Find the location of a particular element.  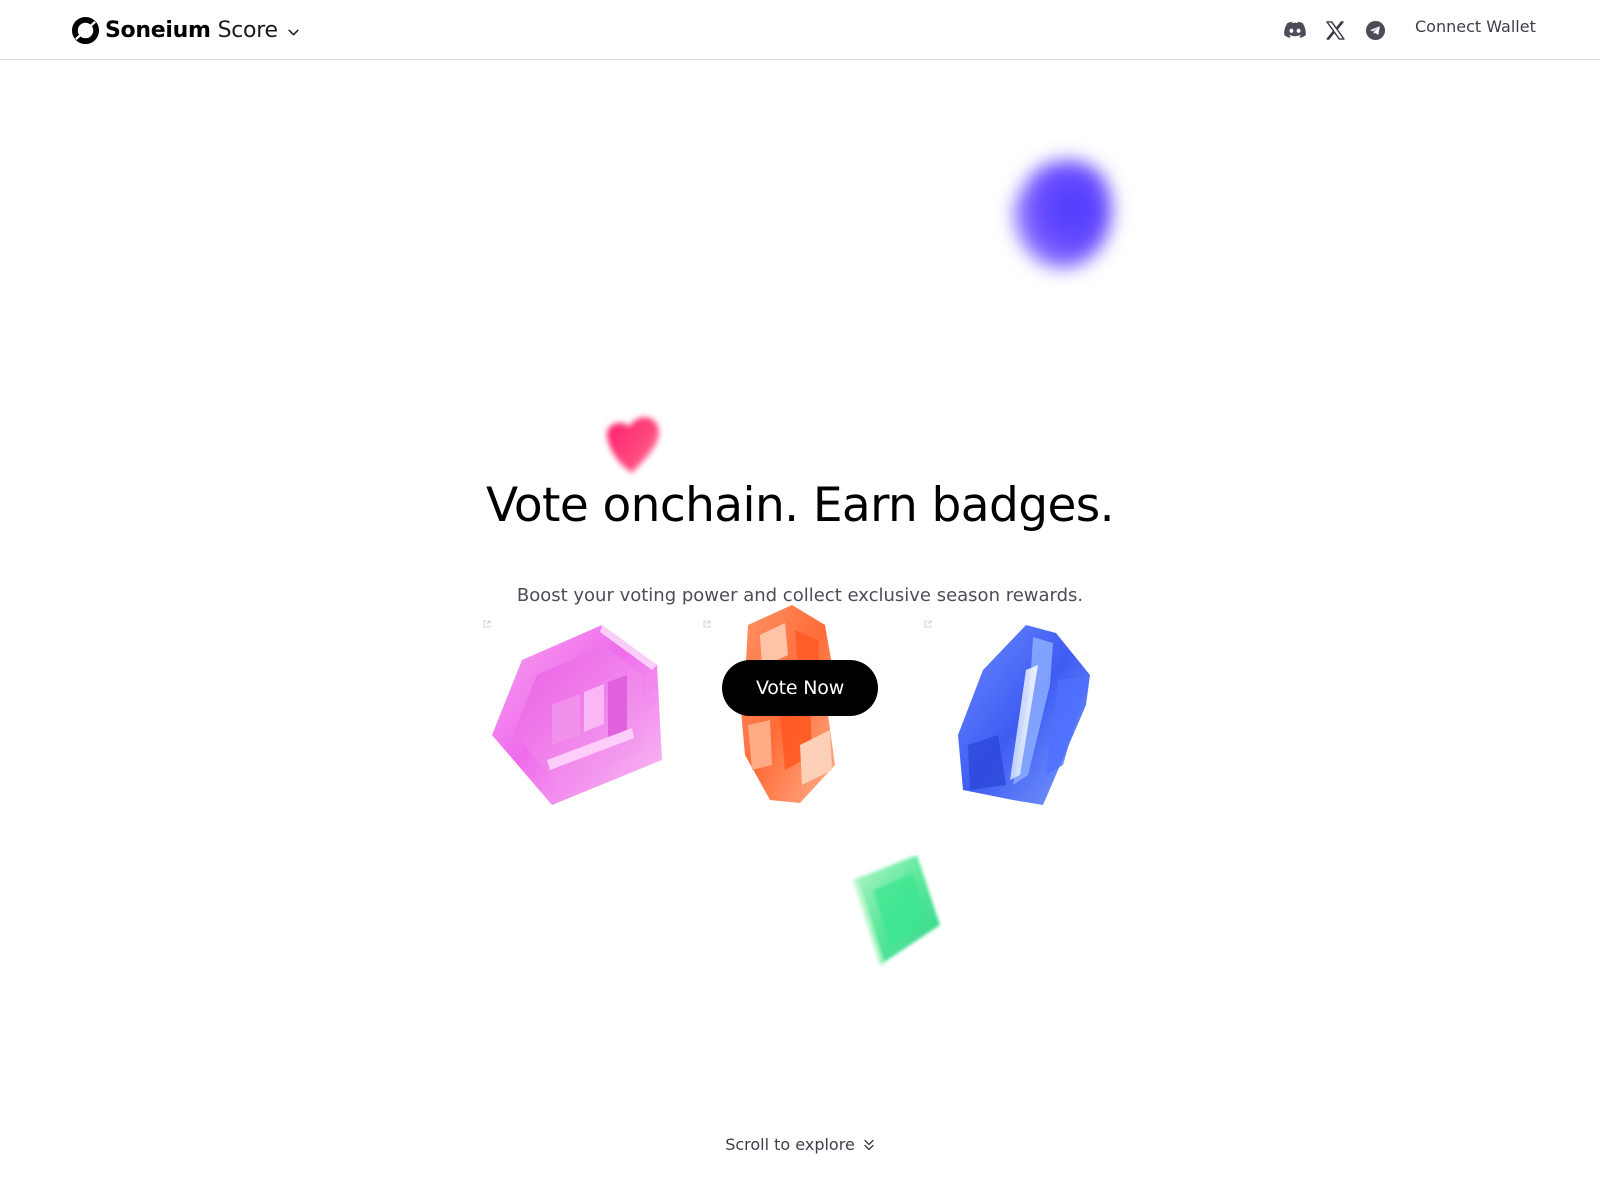

pink-hexagon-badge is located at coordinates (587, 715).